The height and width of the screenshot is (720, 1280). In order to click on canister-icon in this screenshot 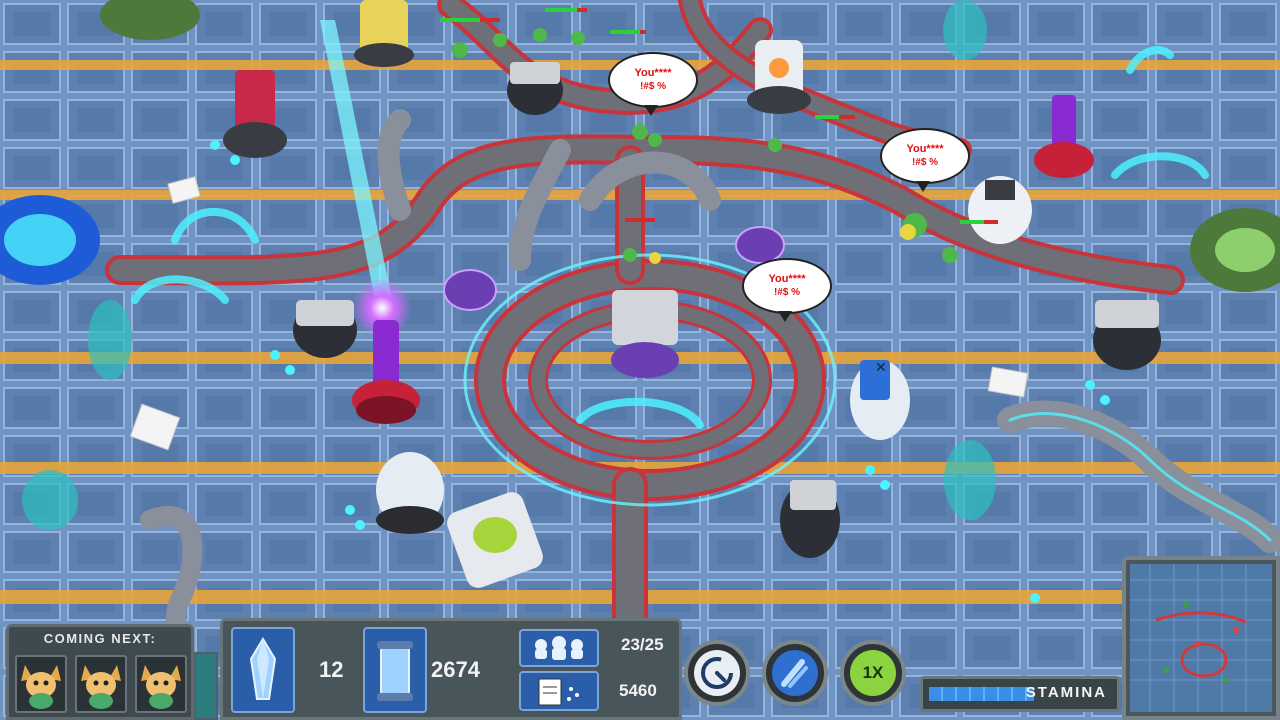, I will do `click(395, 671)`.